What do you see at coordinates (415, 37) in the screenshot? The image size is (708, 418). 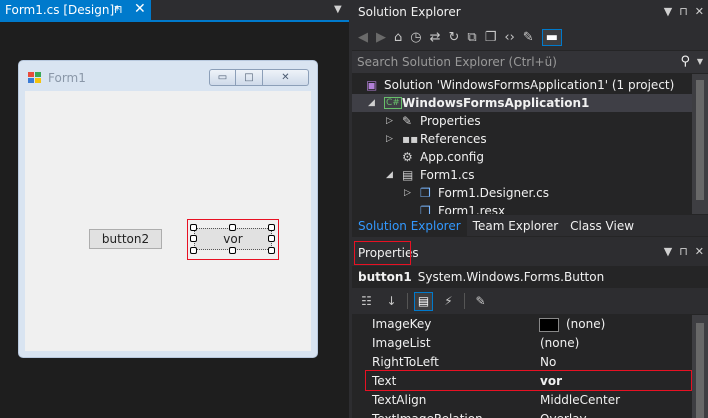 I see `history-icon: ◷` at bounding box center [415, 37].